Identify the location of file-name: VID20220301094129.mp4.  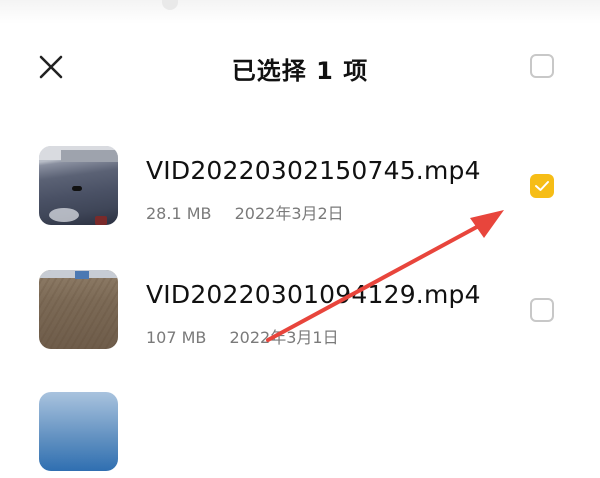
(313, 294).